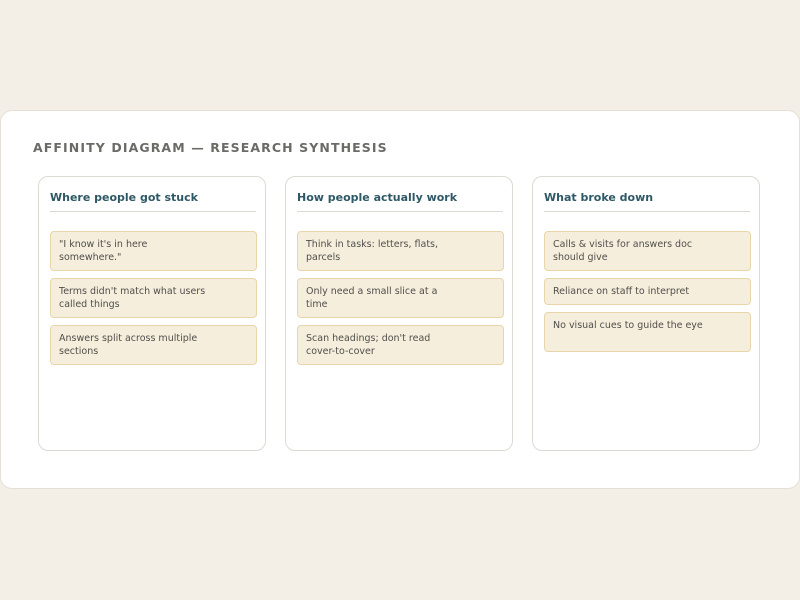 This screenshot has height=600, width=800. Describe the element at coordinates (128, 345) in the screenshot. I see `note-text: Answers split across multiple sections` at that location.